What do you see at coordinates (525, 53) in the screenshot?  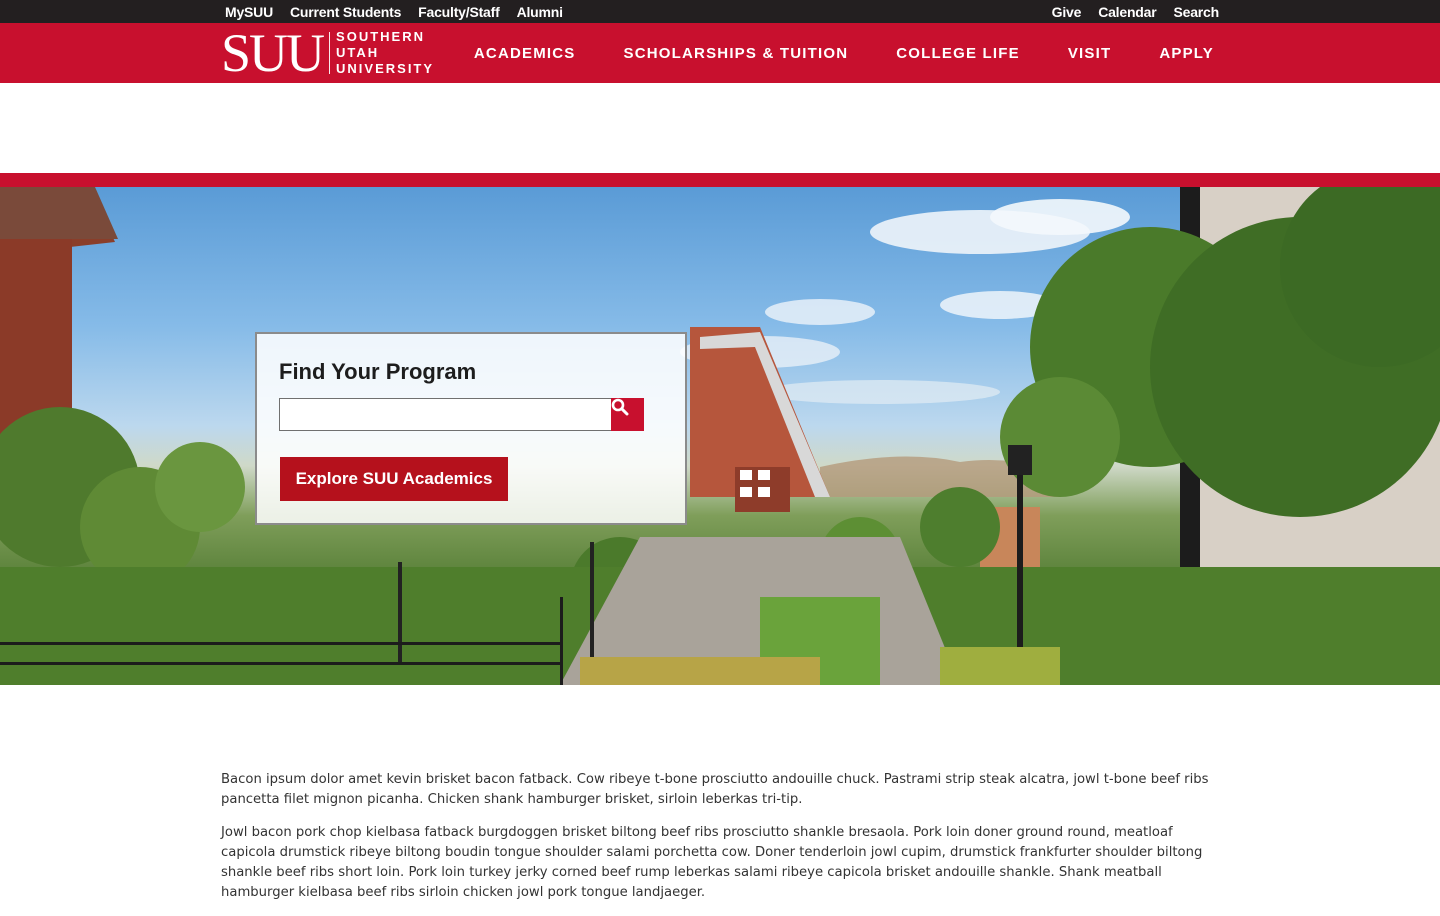 I see `nav-item-academics: ACADEMICS` at bounding box center [525, 53].